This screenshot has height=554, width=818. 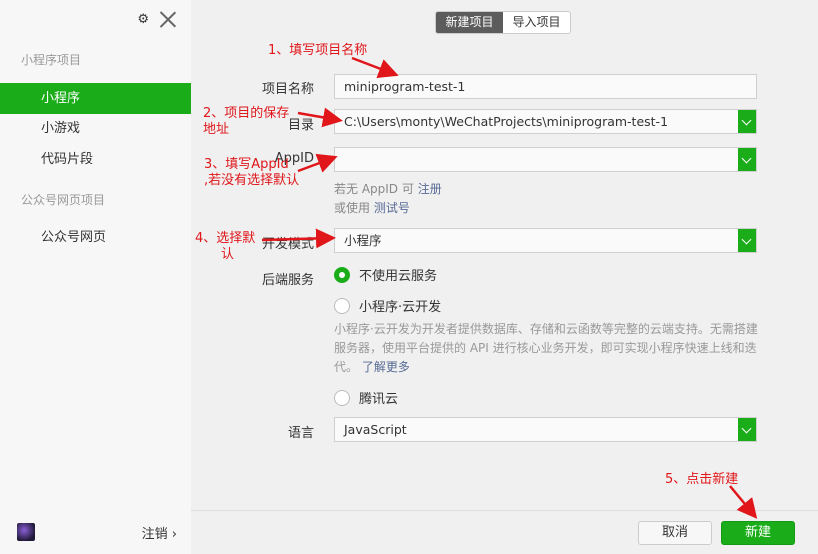 What do you see at coordinates (51, 60) in the screenshot?
I see `section-title-miniprogram: 小程序项目` at bounding box center [51, 60].